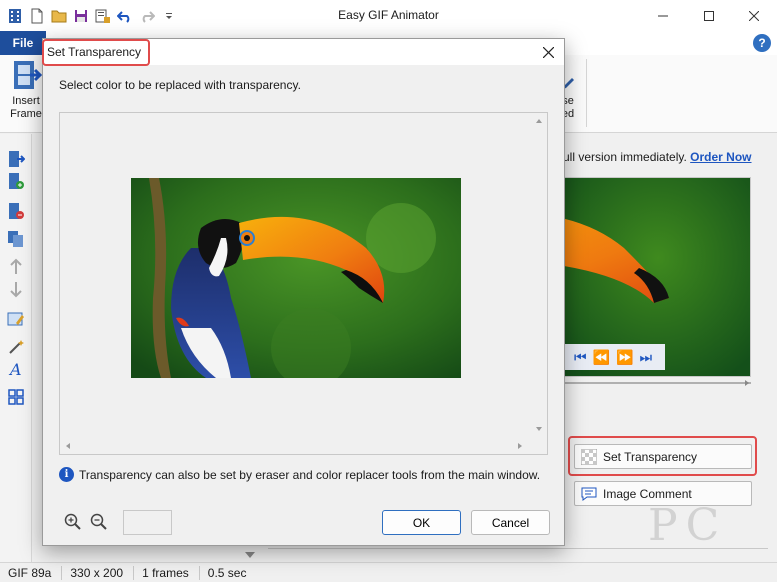  Describe the element at coordinates (31, 572) in the screenshot. I see `status-format: GIF 89a` at that location.